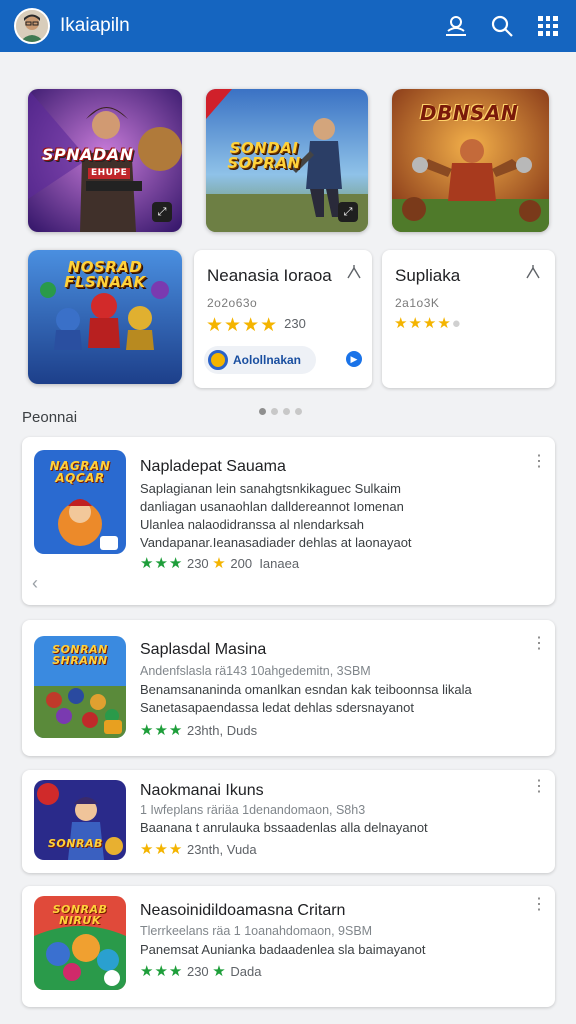 This screenshot has height=1024, width=576. What do you see at coordinates (428, 275) in the screenshot?
I see `mini-card-2-title: Supliaka` at bounding box center [428, 275].